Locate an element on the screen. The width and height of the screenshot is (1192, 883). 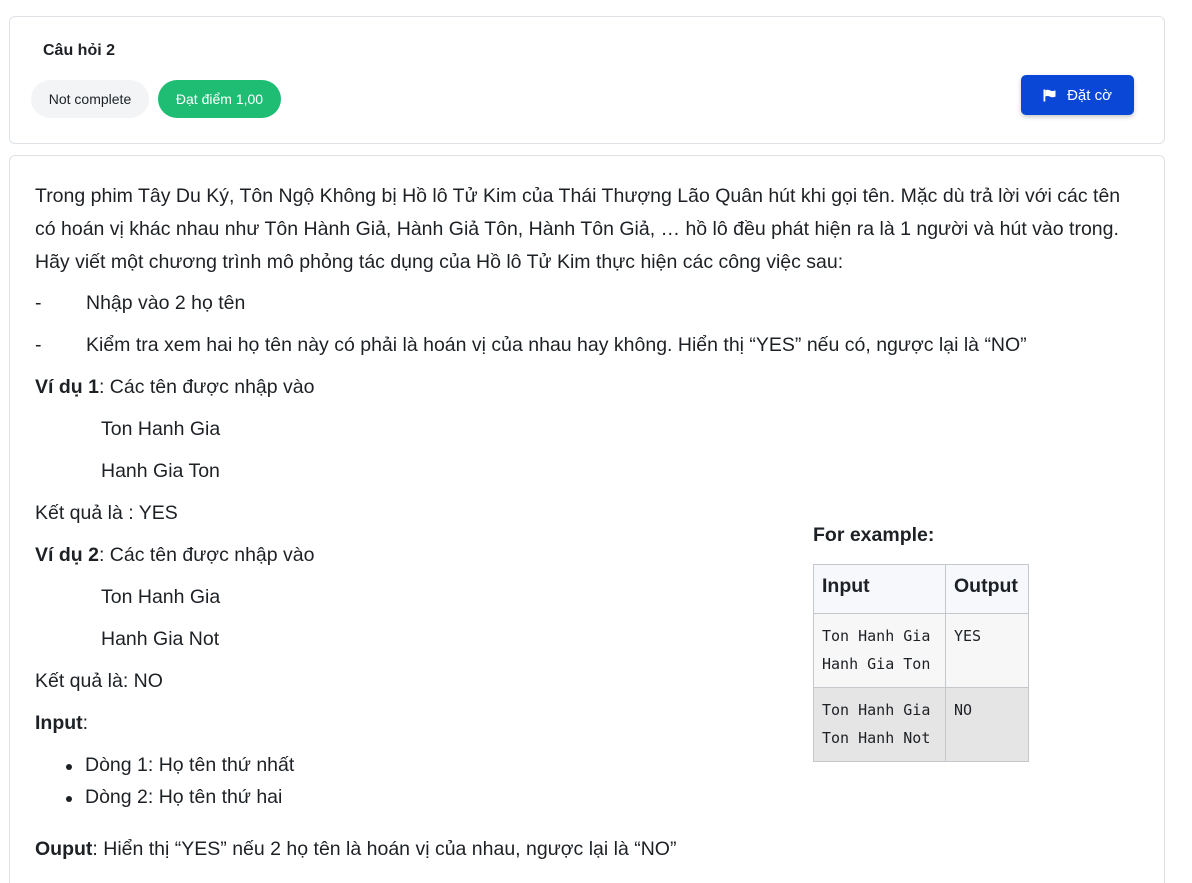
example-label: Ví dụ 2 is located at coordinates (67, 555).